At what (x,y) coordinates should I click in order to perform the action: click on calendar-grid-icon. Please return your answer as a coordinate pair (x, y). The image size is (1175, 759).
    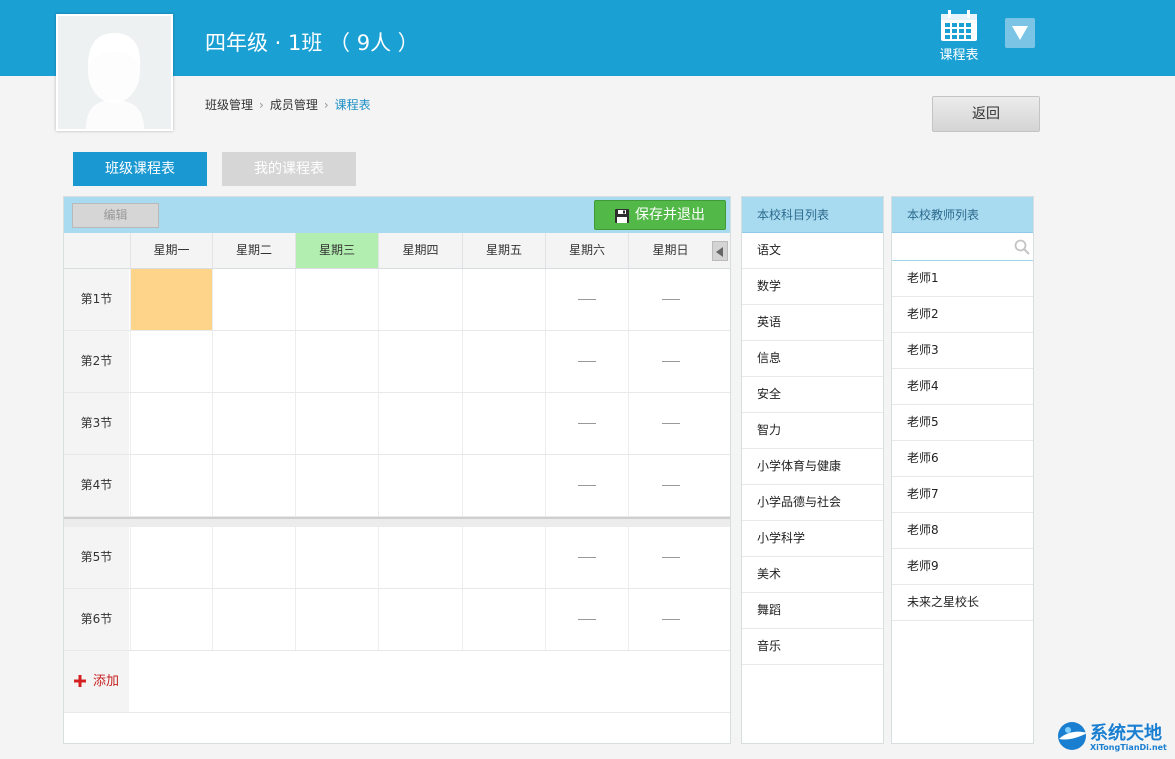
    Looking at the image, I should click on (959, 25).